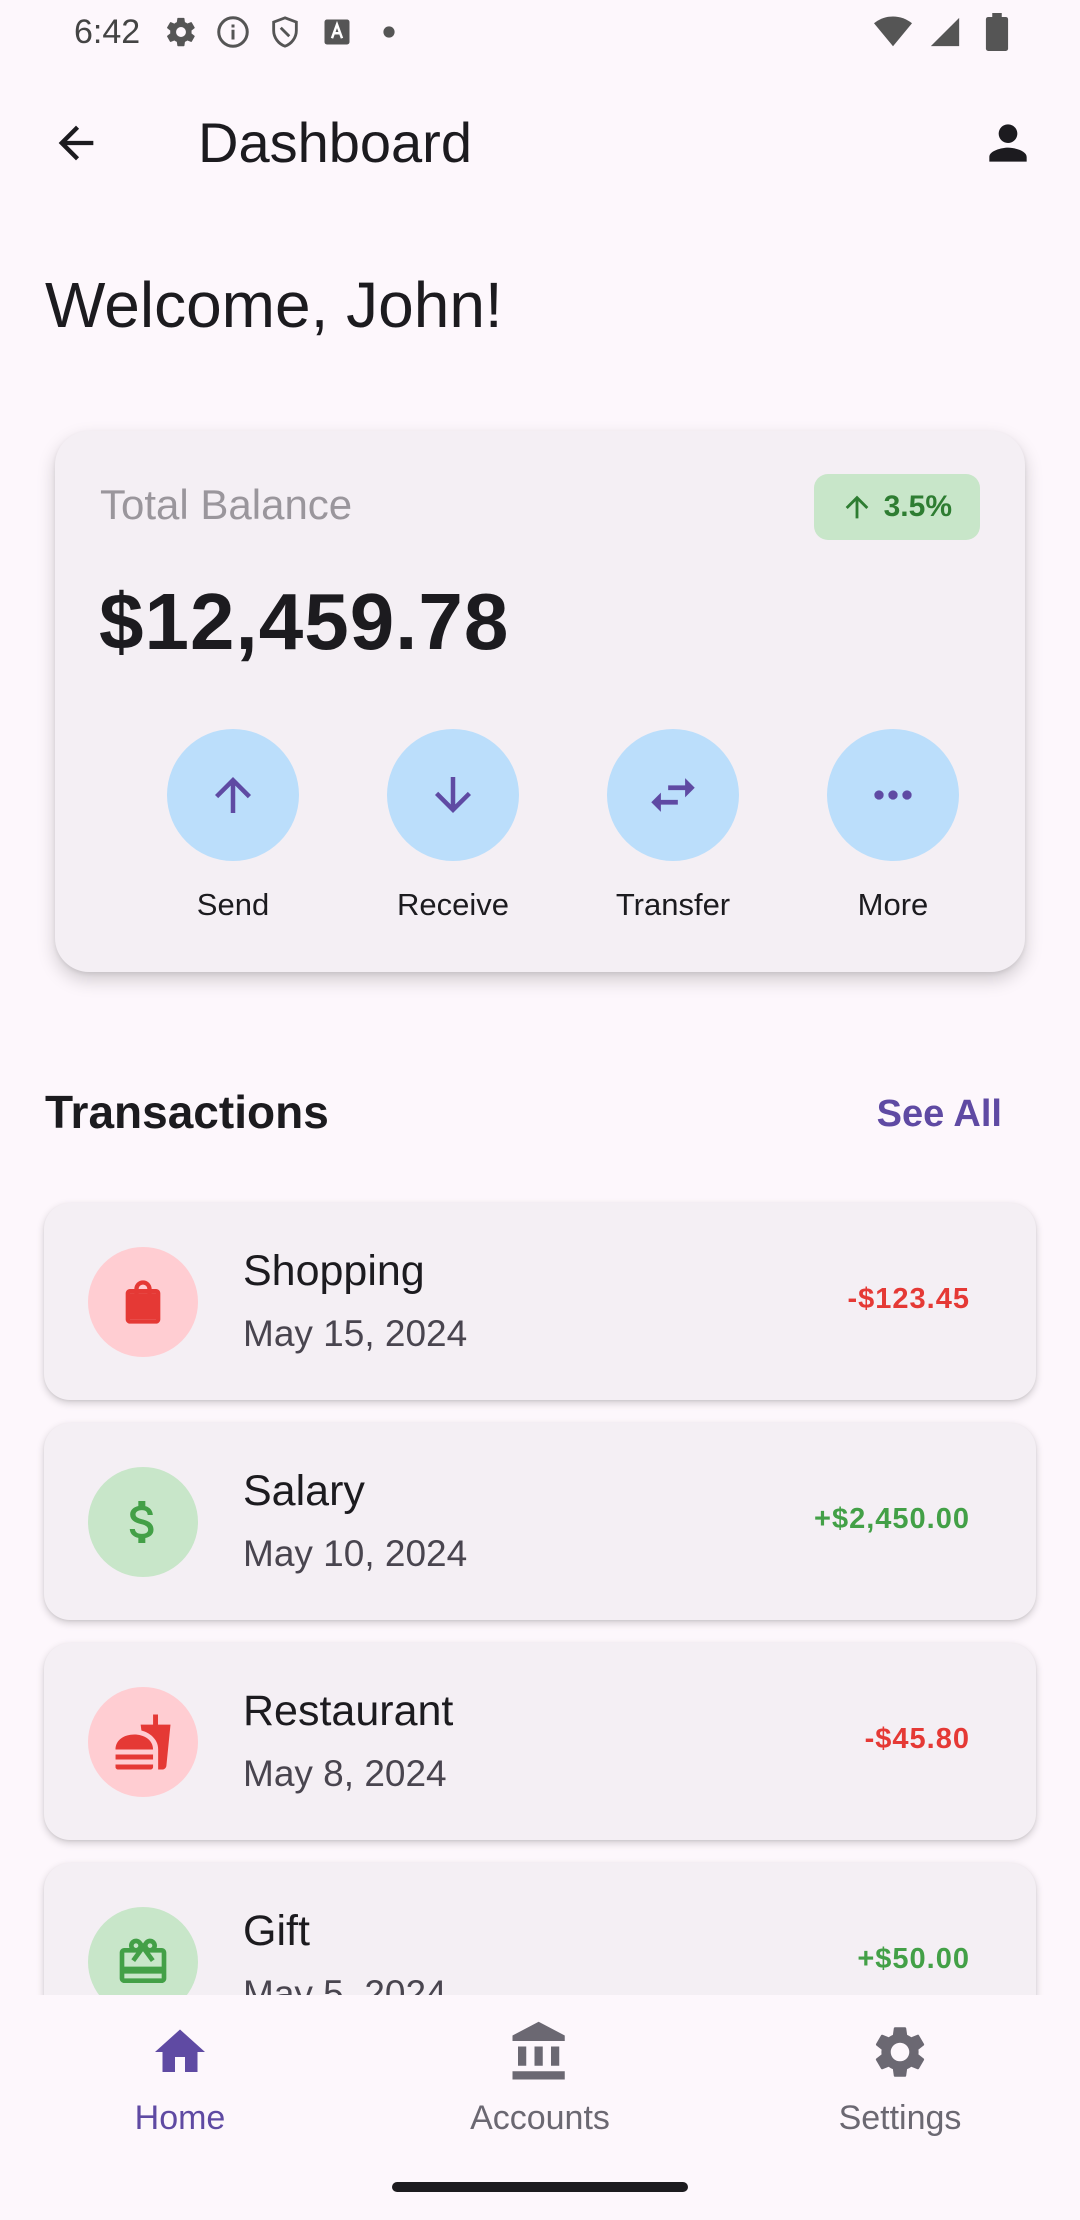 This screenshot has width=1080, height=2220. I want to click on send-circle, so click(233, 795).